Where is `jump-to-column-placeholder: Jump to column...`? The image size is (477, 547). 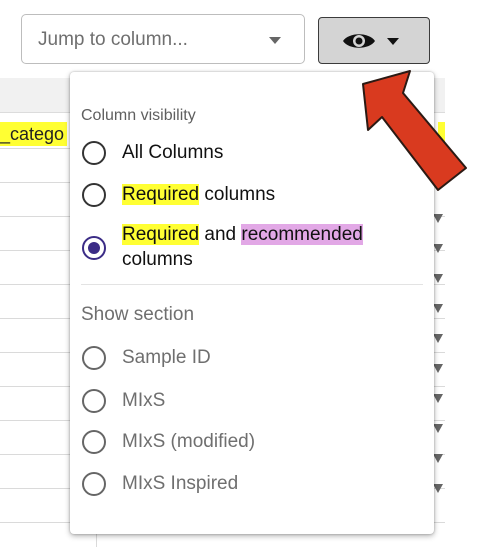
jump-to-column-placeholder: Jump to column... is located at coordinates (113, 39).